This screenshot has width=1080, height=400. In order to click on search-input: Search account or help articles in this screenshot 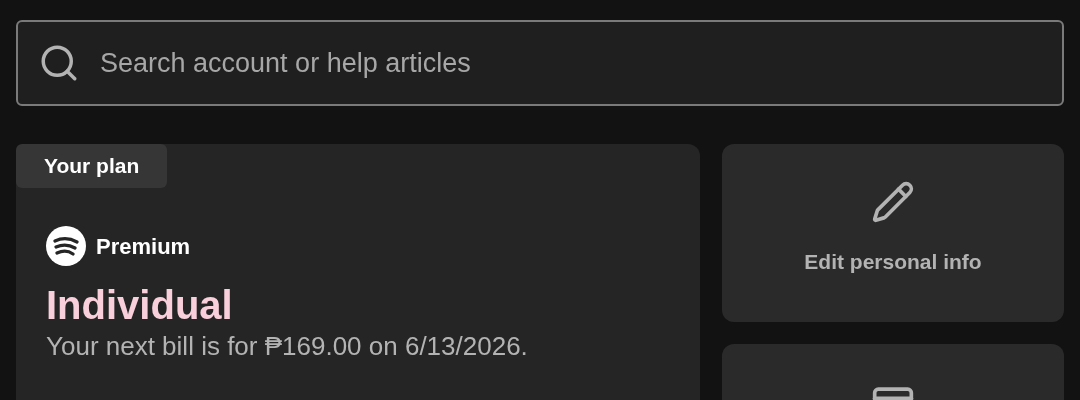, I will do `click(571, 63)`.